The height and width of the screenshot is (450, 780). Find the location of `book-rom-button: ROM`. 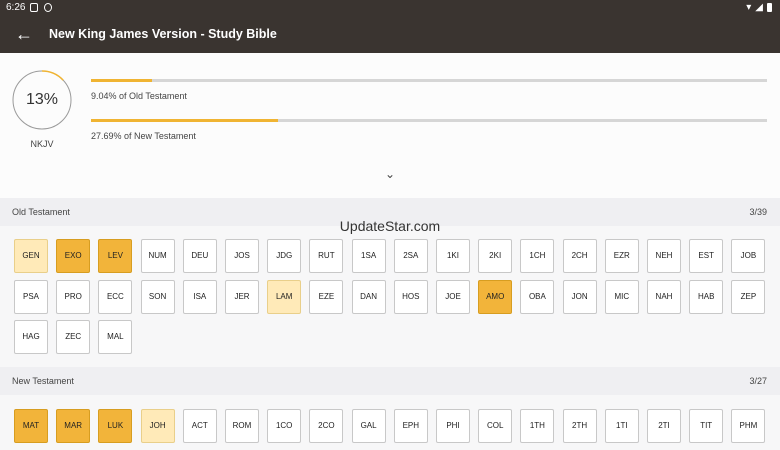

book-rom-button: ROM is located at coordinates (242, 426).